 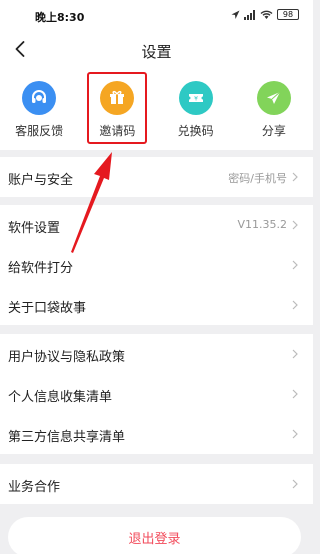 I want to click on logout-label: 退出登录, so click(x=154, y=539).